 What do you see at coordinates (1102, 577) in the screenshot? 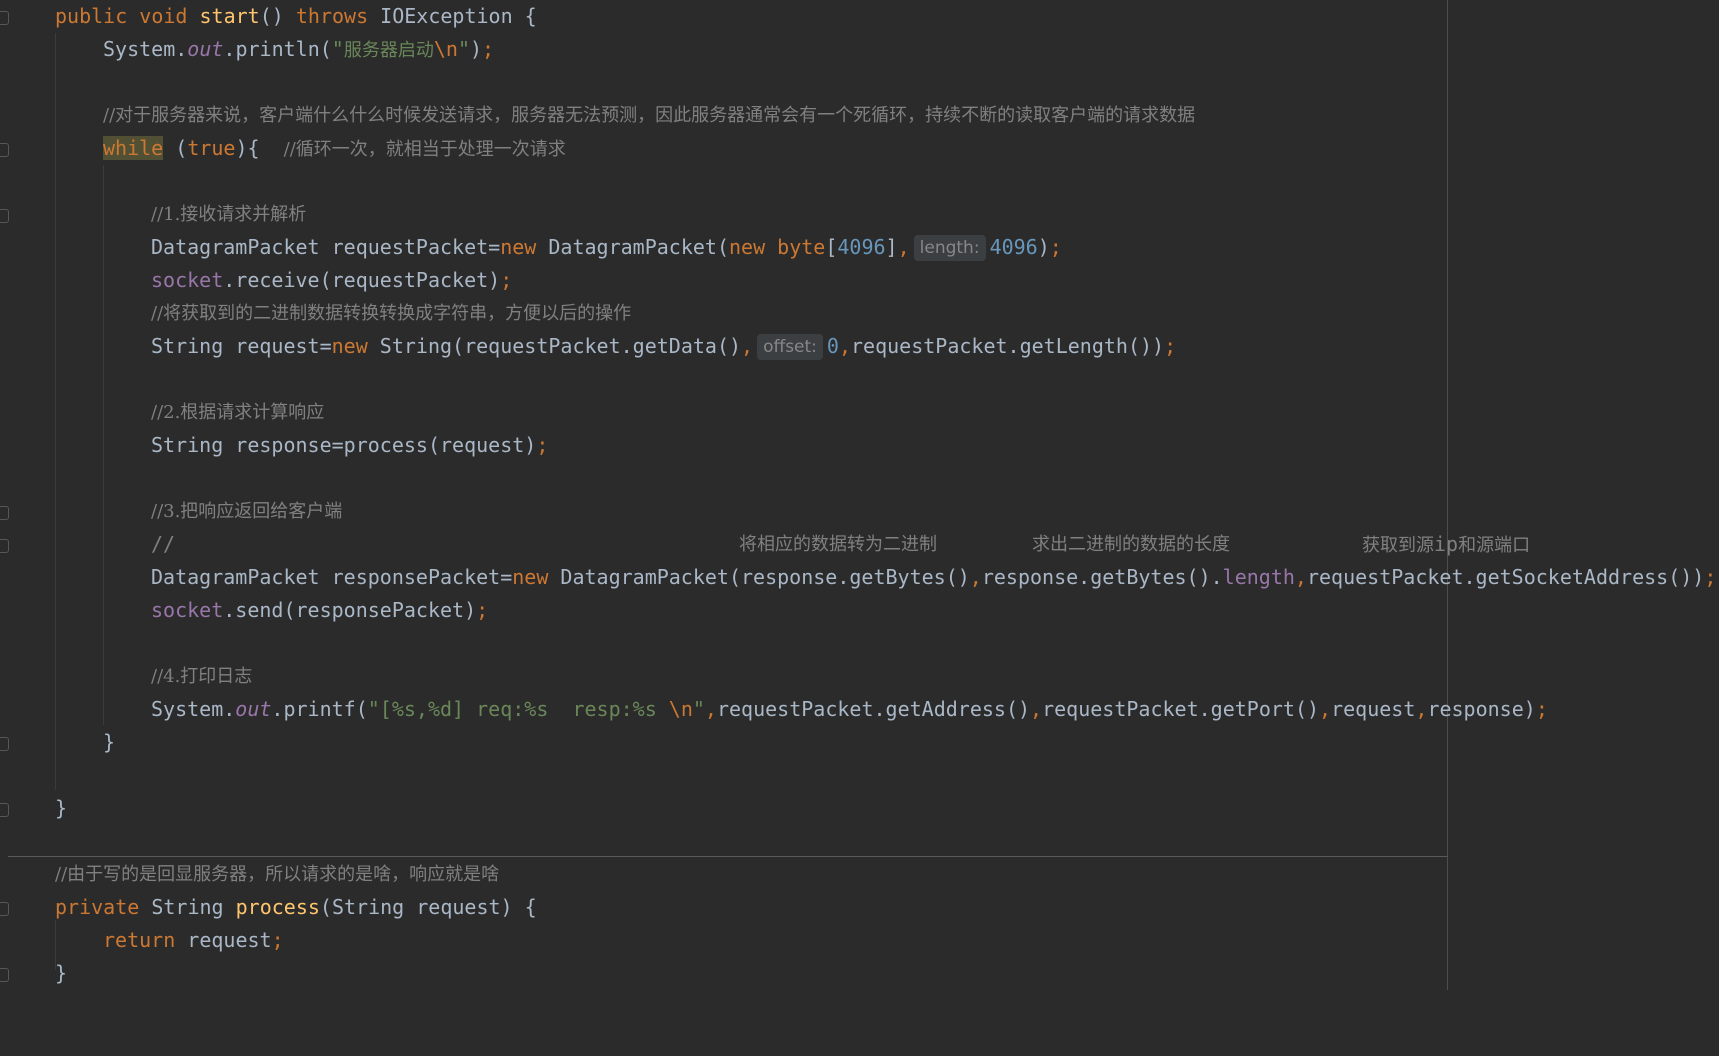
I see `code-text: response.getBytes().` at bounding box center [1102, 577].